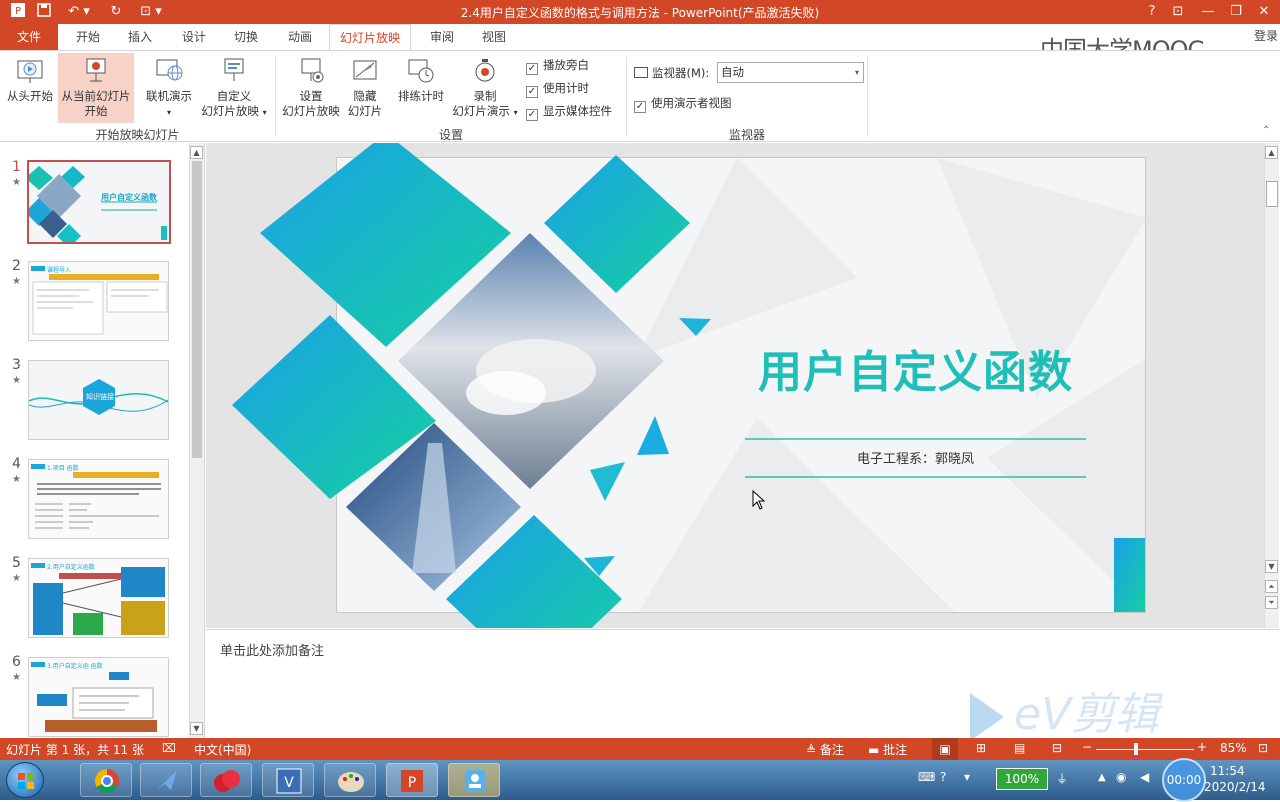 The width and height of the screenshot is (1280, 802). Describe the element at coordinates (450, 135) in the screenshot. I see `group-label-setup: 设置` at that location.